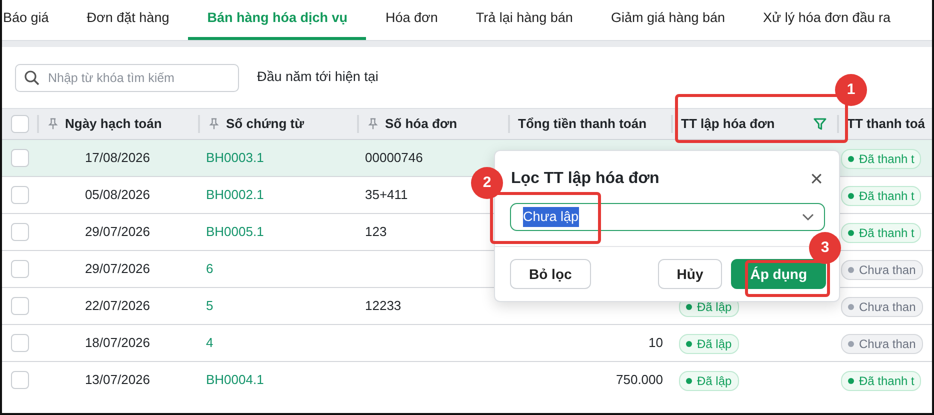  I want to click on voucher-link: BH0002.1, so click(235, 194).